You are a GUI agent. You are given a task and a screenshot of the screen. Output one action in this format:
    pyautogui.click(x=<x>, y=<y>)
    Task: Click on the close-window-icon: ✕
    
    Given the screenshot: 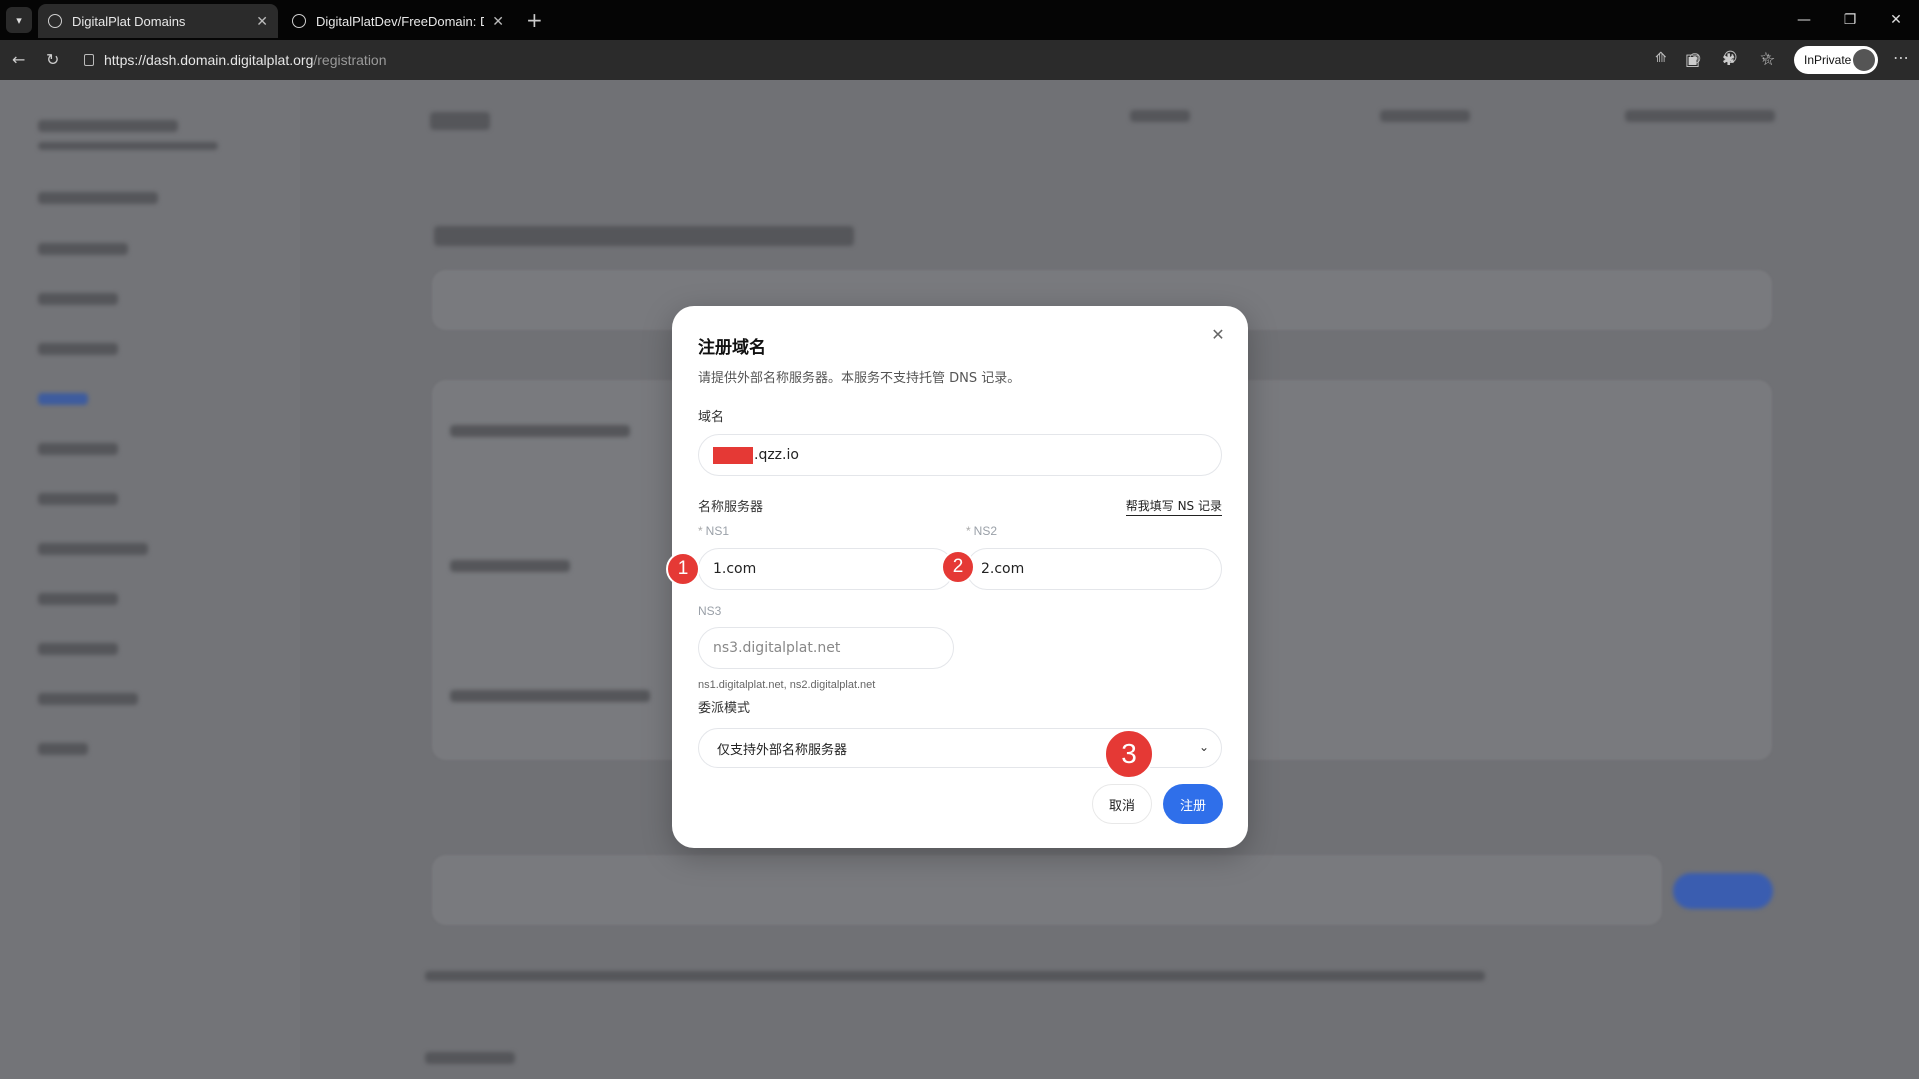 What is the action you would take?
    pyautogui.click(x=1896, y=20)
    